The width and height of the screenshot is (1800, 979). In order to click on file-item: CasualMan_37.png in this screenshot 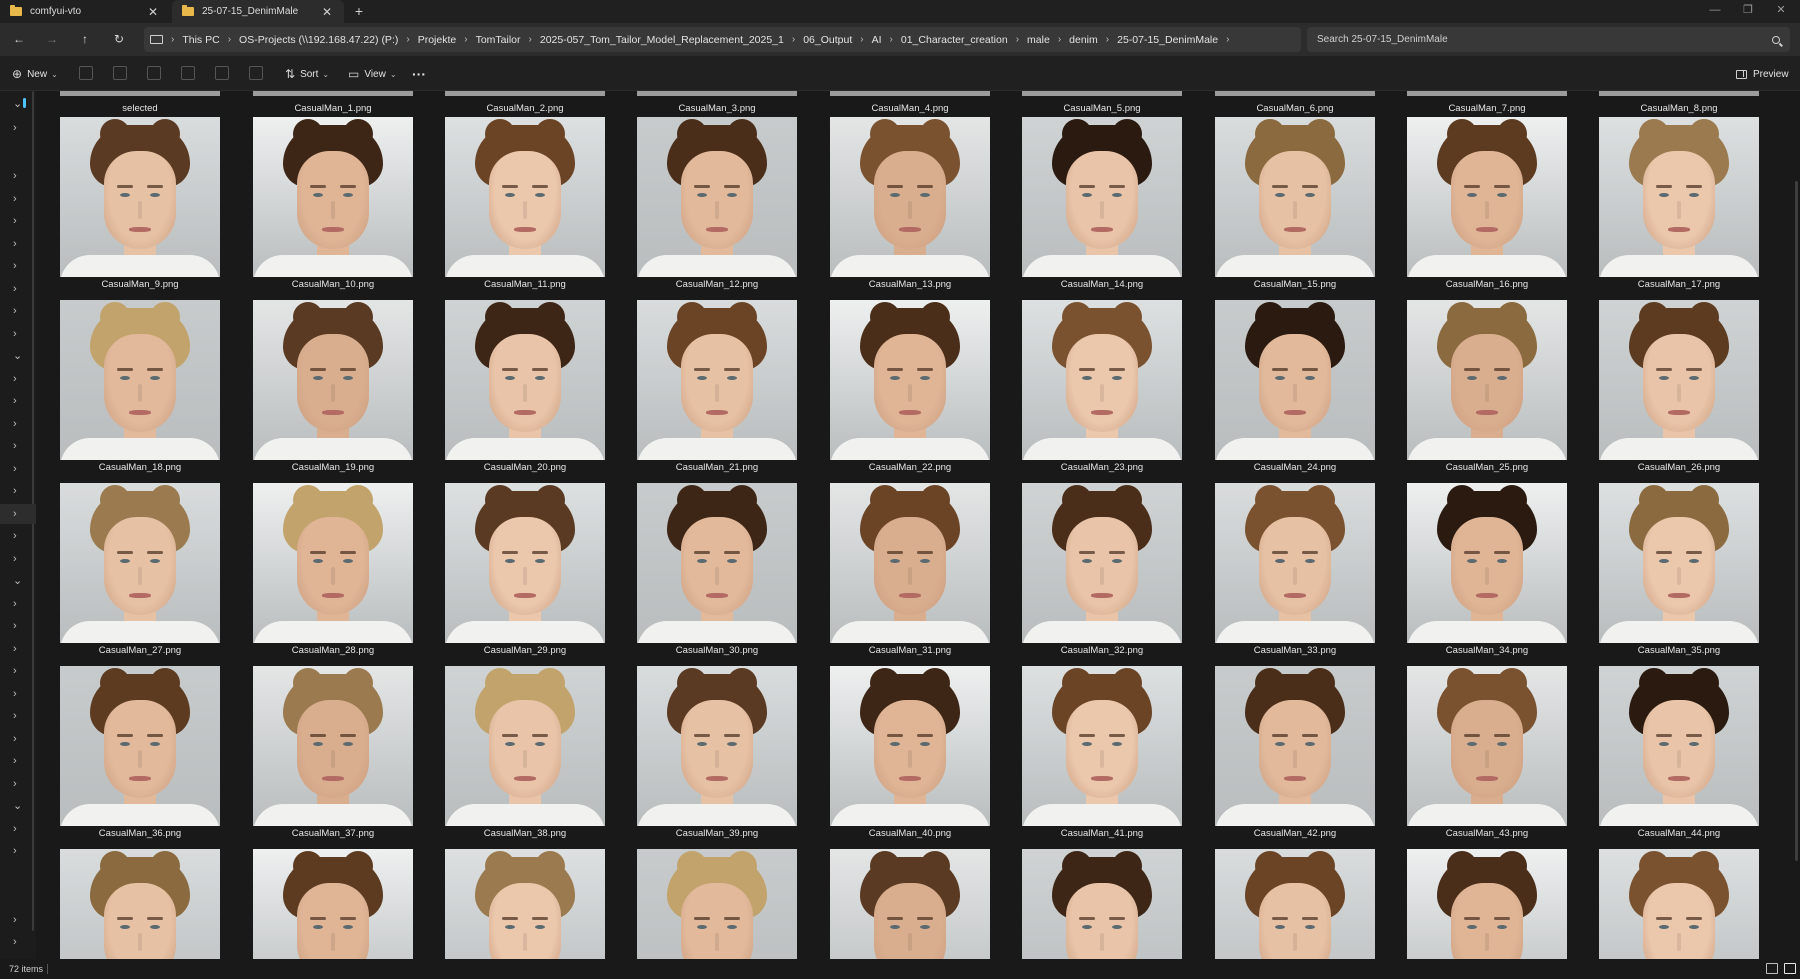, I will do `click(333, 753)`.